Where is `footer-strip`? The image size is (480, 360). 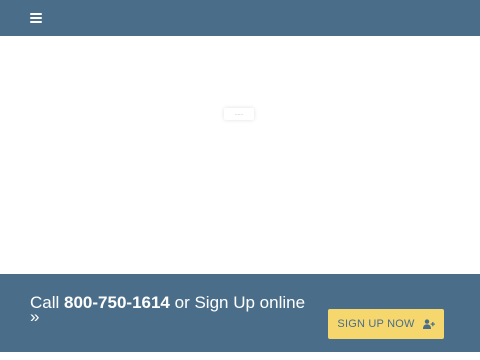
footer-strip is located at coordinates (240, 356).